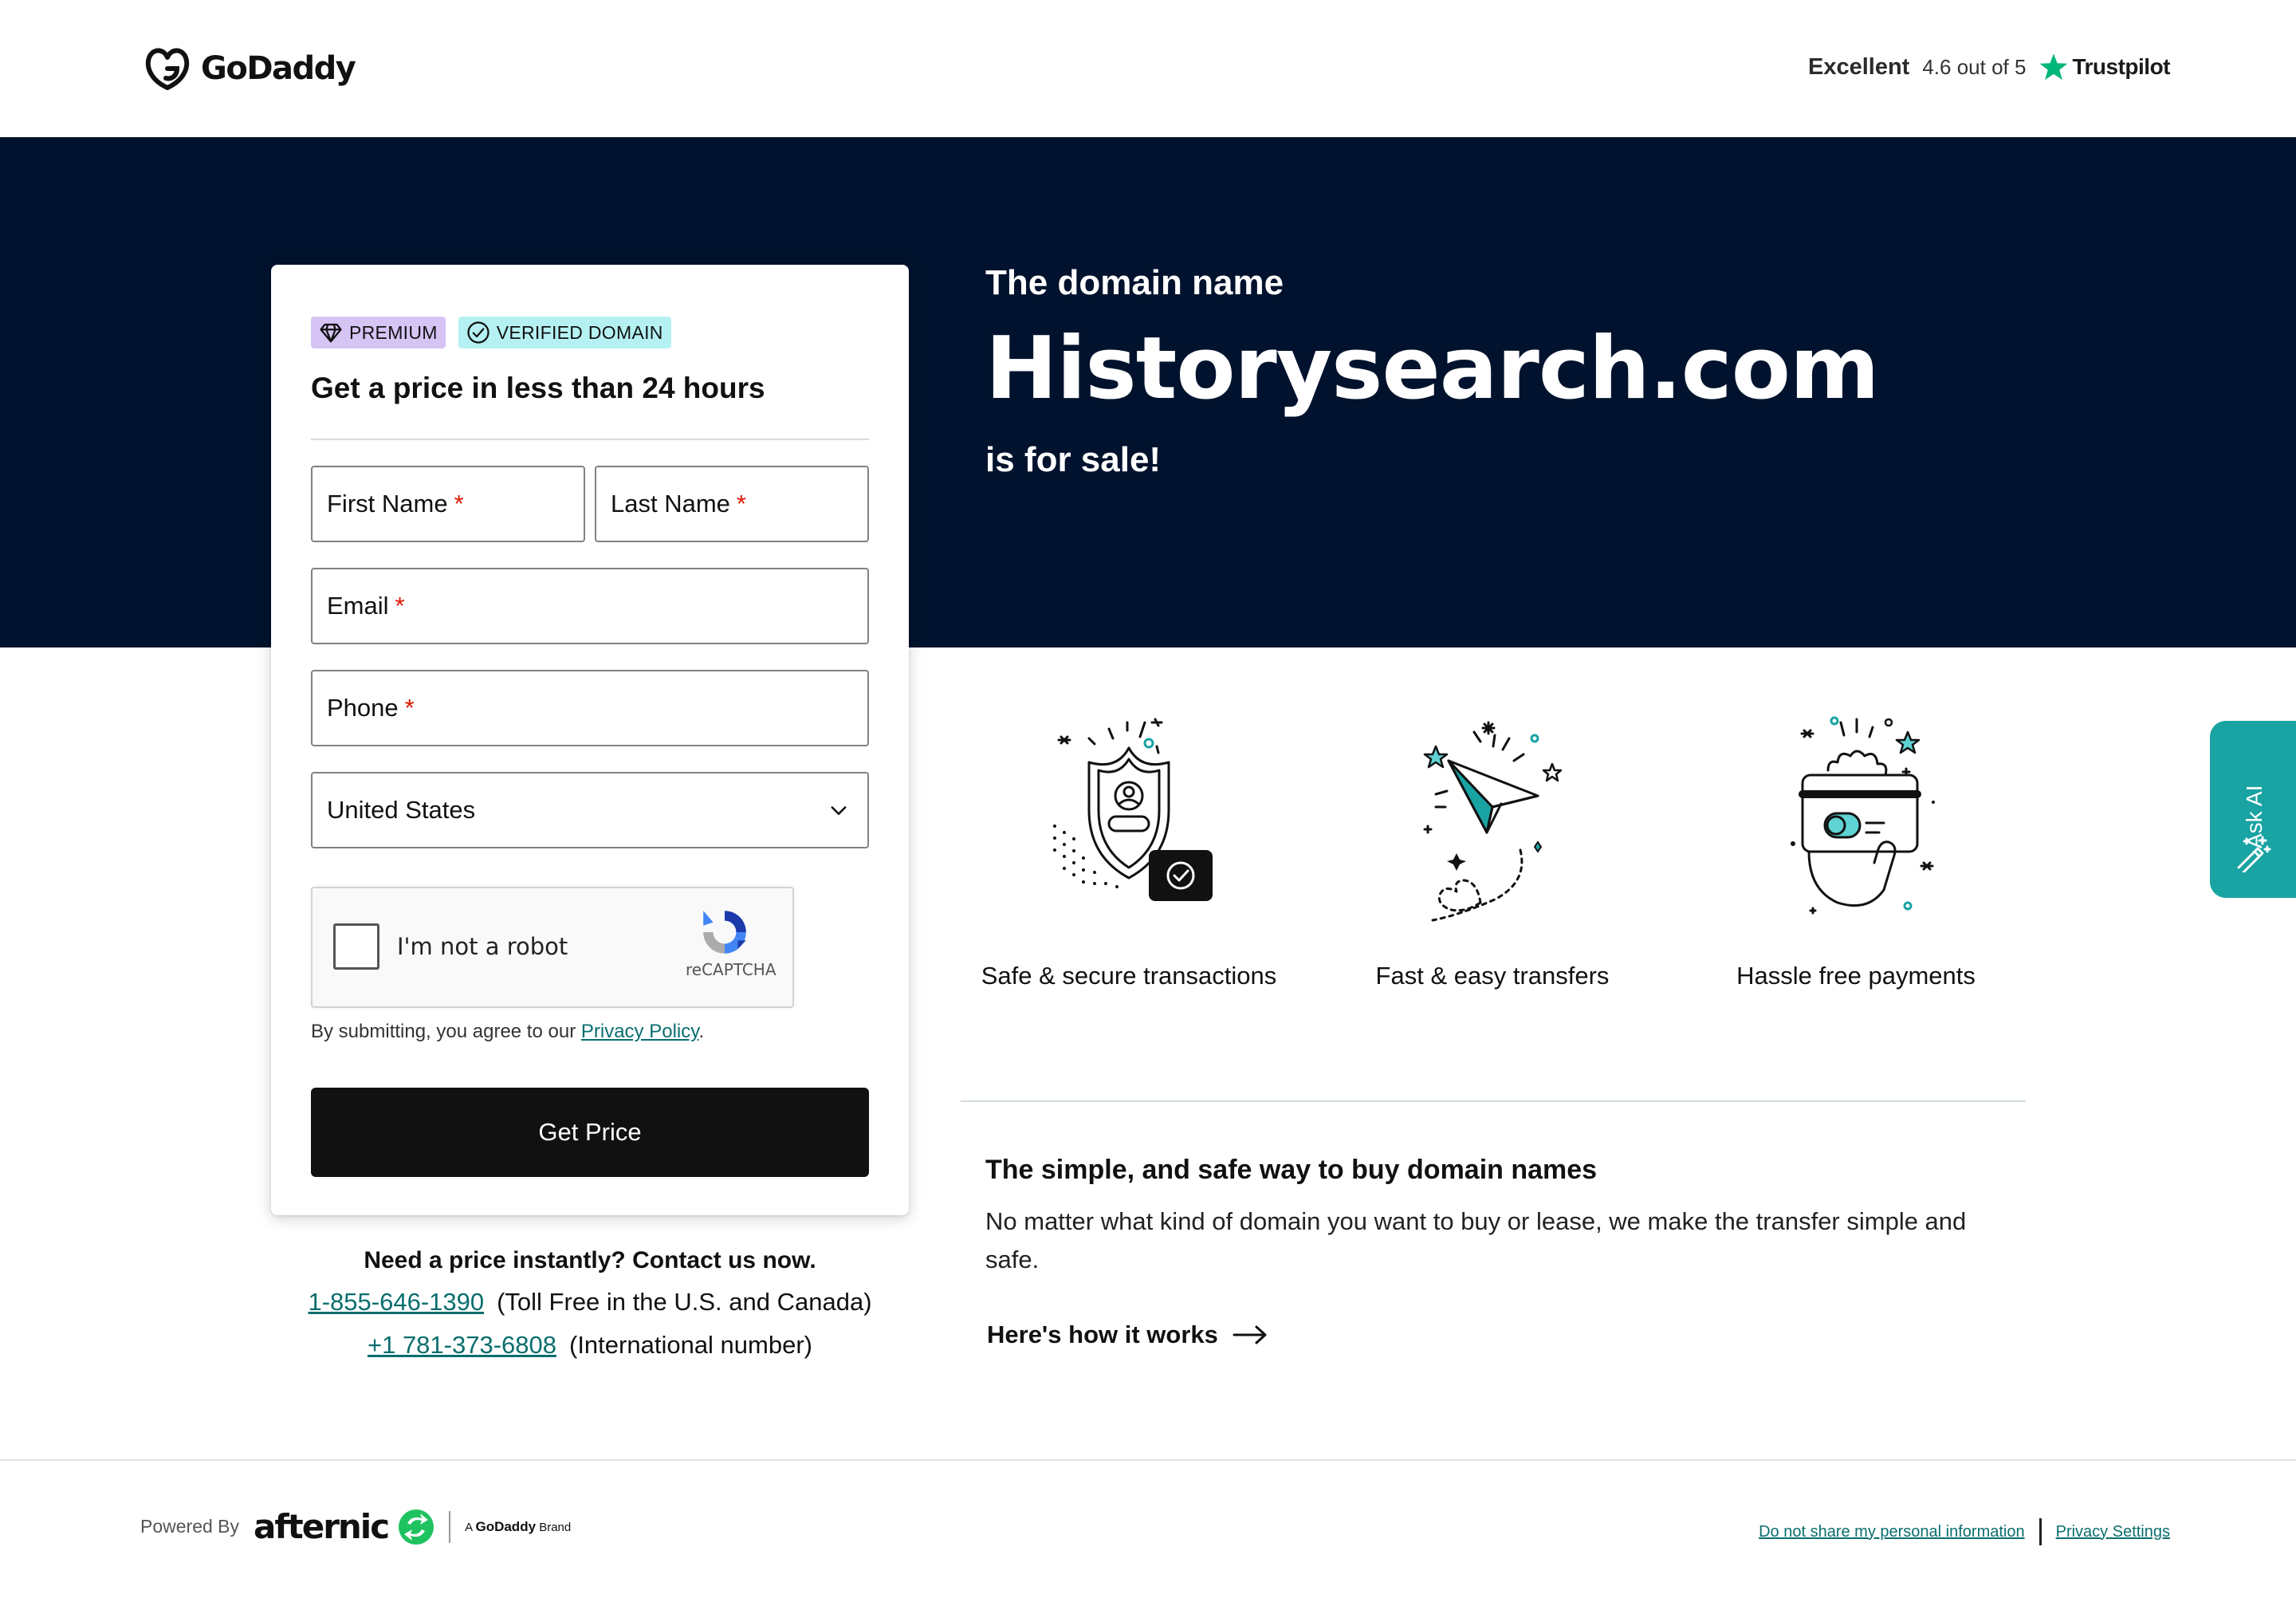  Describe the element at coordinates (2254, 854) in the screenshot. I see `magic-wand-icon` at that location.